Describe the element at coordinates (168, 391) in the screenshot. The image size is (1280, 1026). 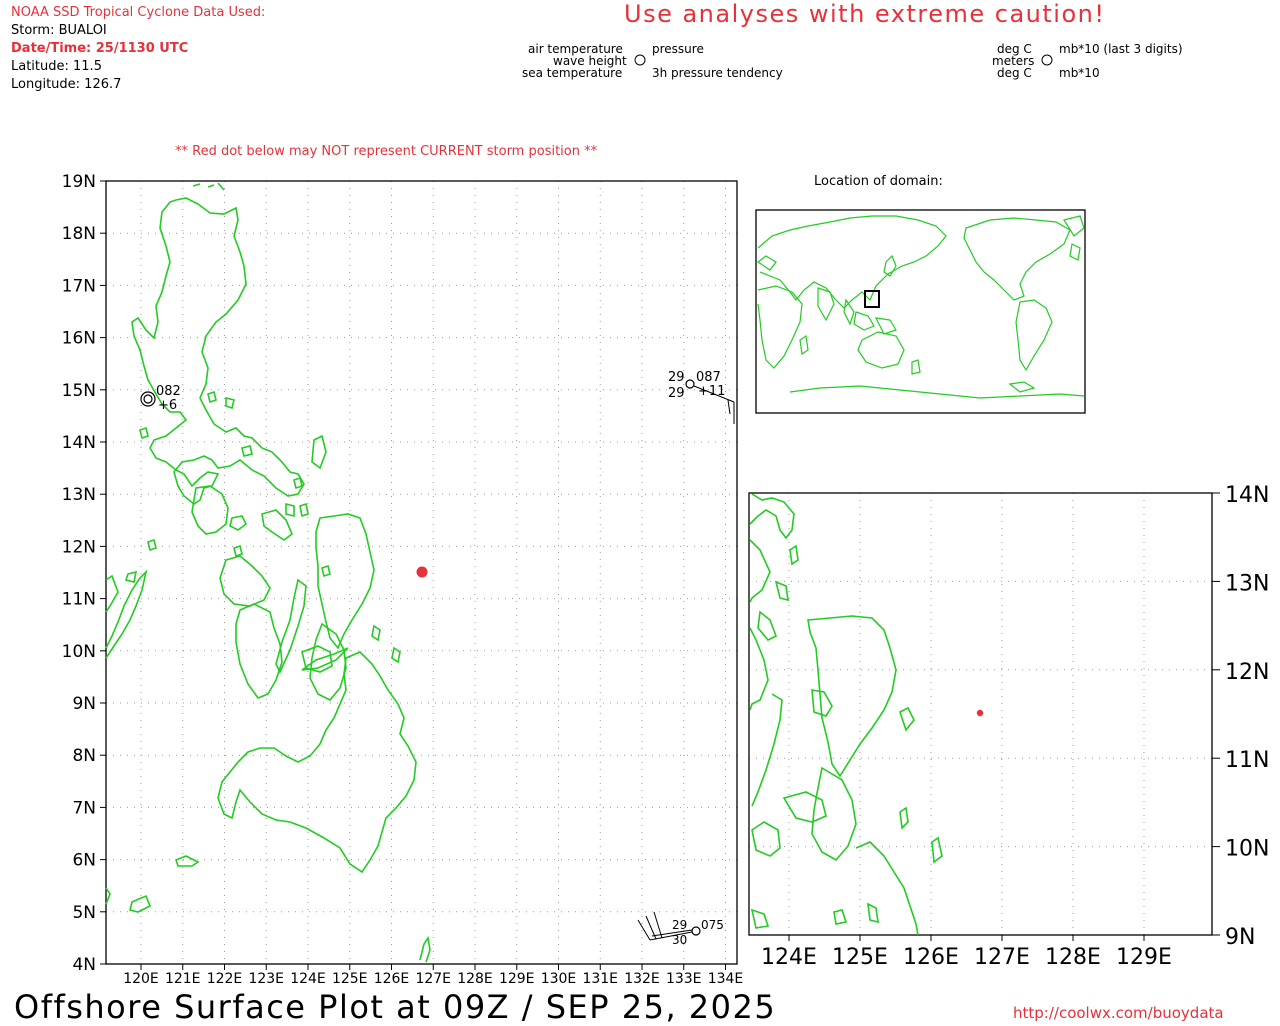
I see `station-west-pressure: 082` at that location.